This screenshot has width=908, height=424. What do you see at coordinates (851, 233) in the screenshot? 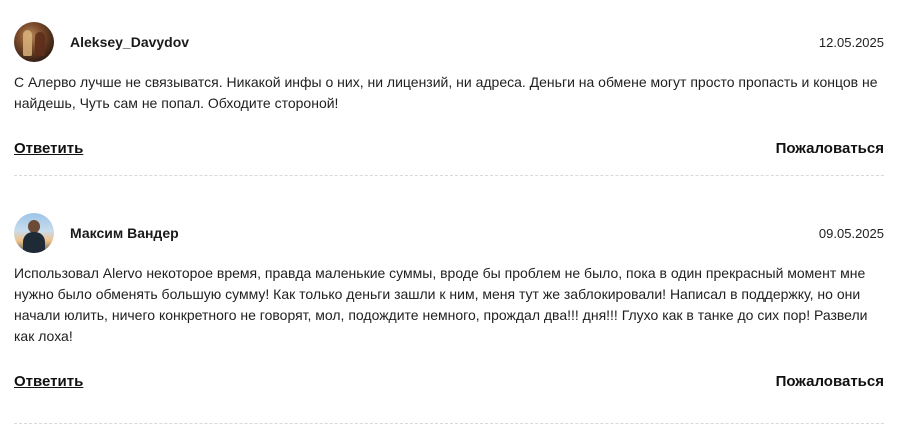
I see `comment-date: 09.05.2025` at bounding box center [851, 233].